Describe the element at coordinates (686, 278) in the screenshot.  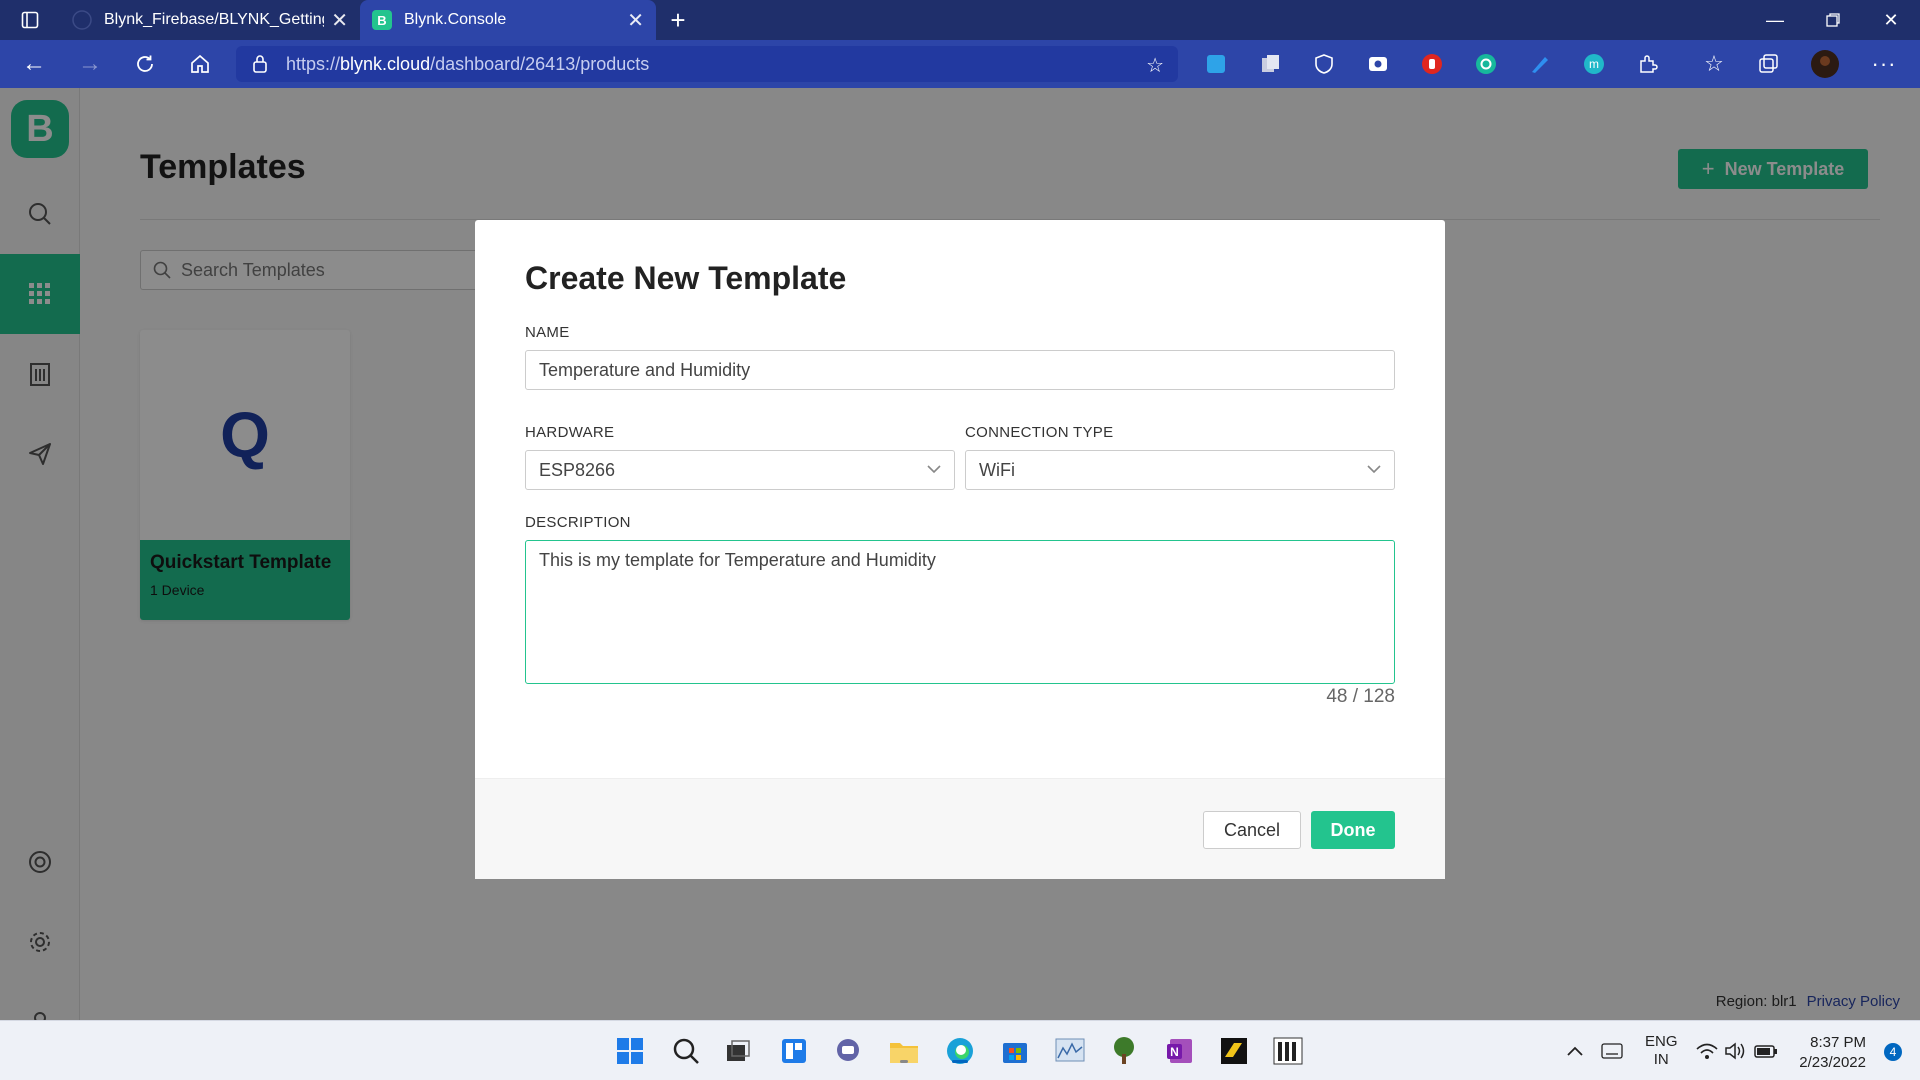
I see `dialog-title: Create New Template` at that location.